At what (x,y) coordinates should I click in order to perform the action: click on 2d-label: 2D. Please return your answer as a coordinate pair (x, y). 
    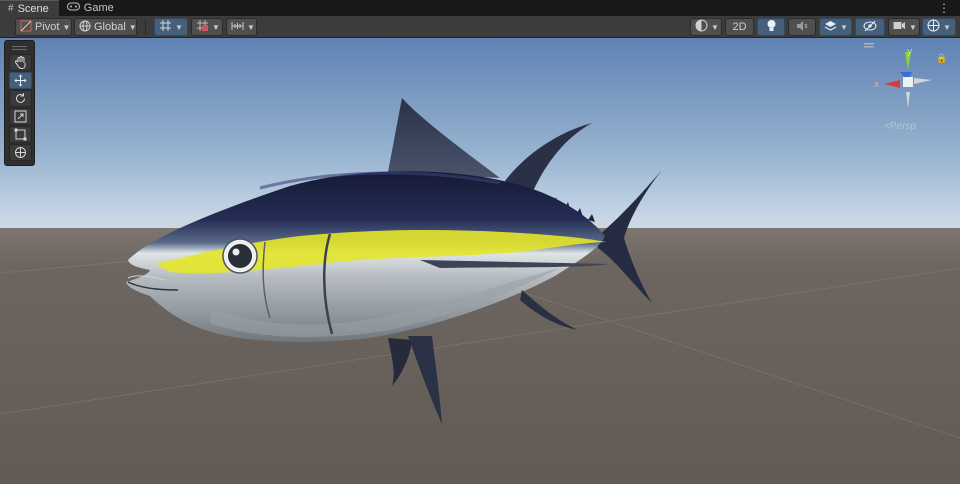
    Looking at the image, I should click on (739, 27).